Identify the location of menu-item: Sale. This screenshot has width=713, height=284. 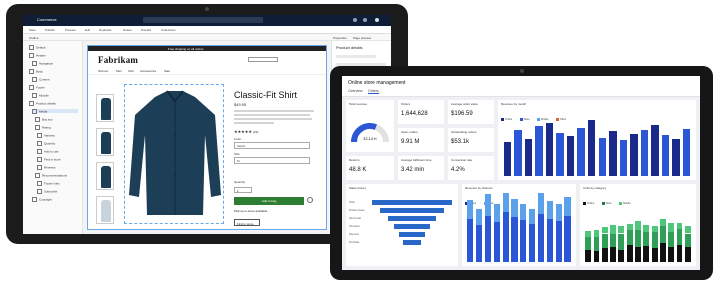
(167, 71).